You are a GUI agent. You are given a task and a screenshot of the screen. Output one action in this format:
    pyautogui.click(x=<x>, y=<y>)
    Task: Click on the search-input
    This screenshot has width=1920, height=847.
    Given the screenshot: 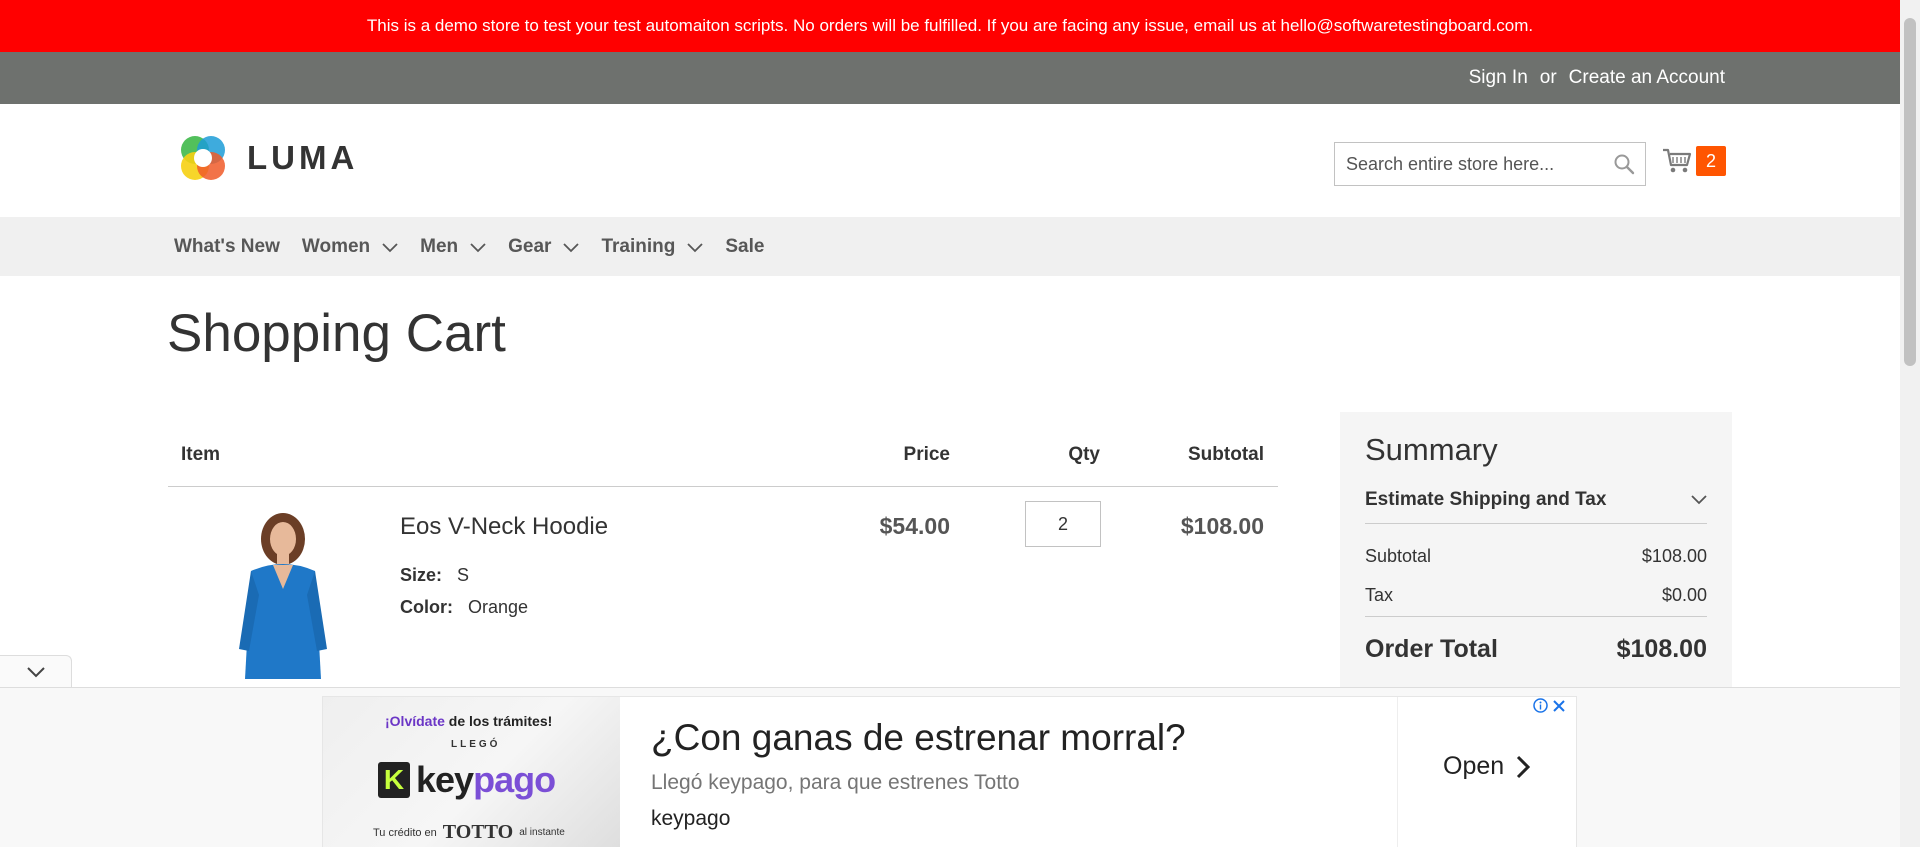 What is the action you would take?
    pyautogui.click(x=1470, y=164)
    